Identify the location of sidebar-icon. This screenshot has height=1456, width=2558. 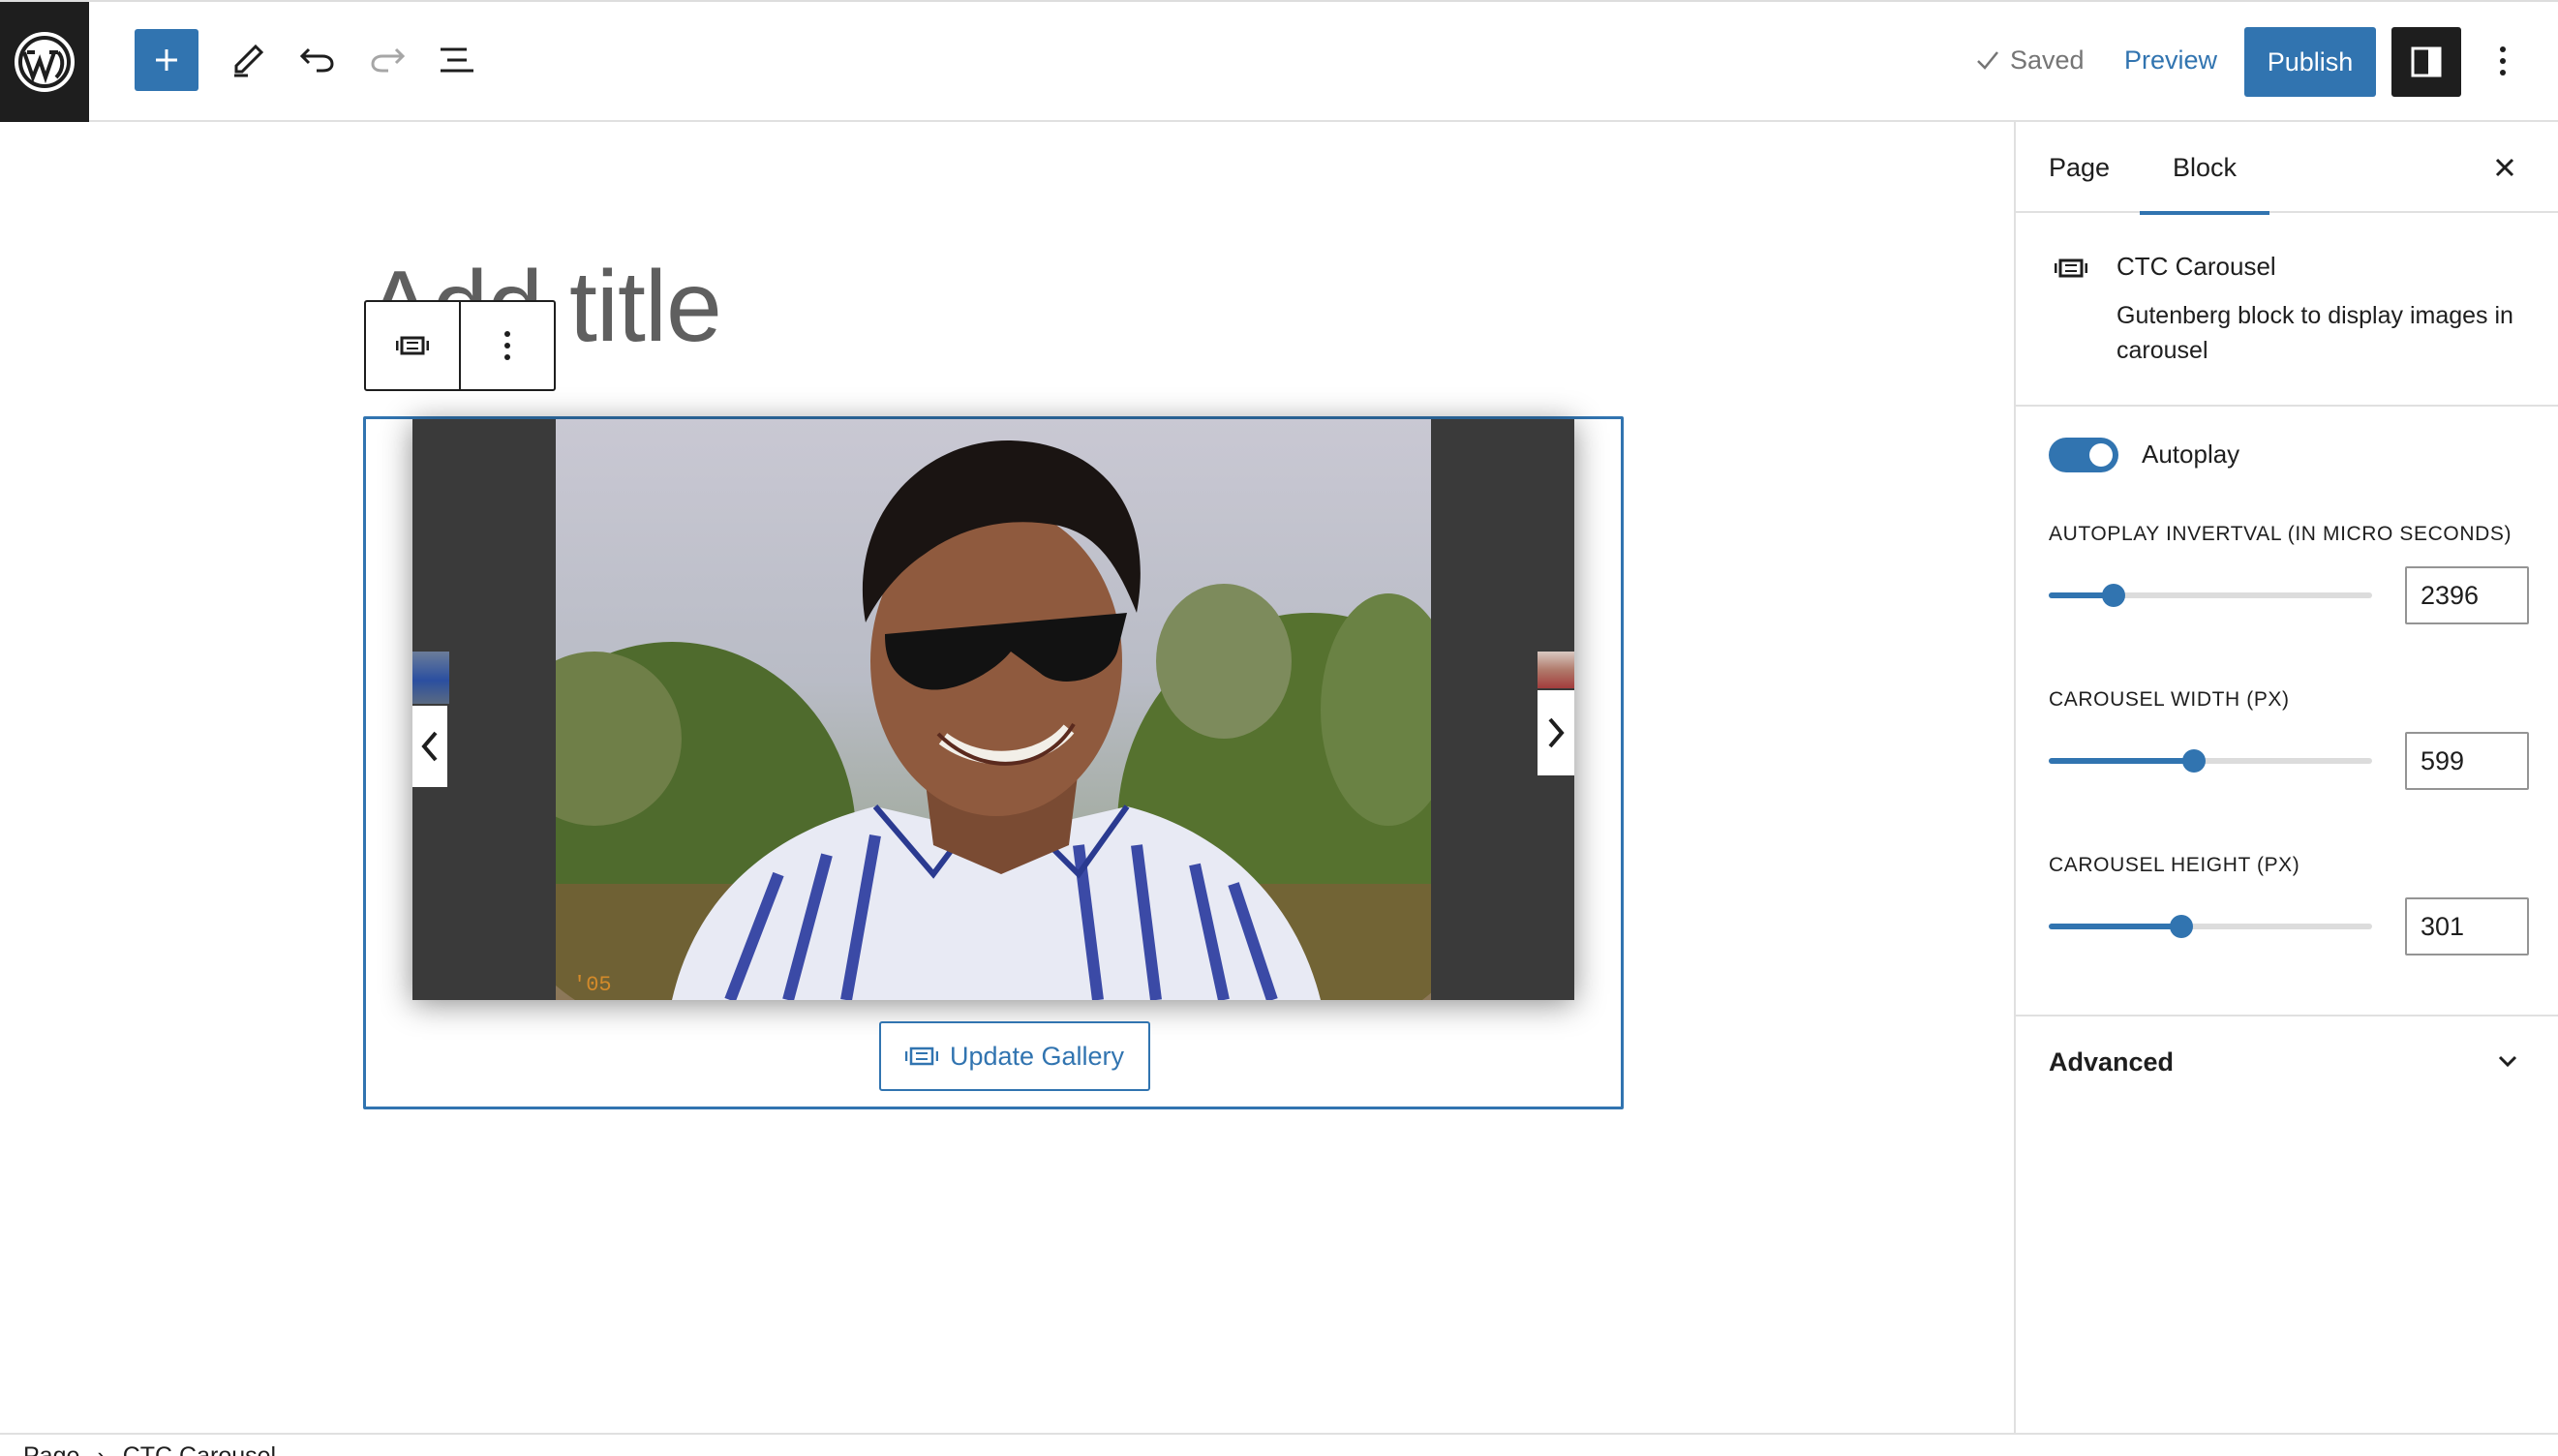
(2426, 62).